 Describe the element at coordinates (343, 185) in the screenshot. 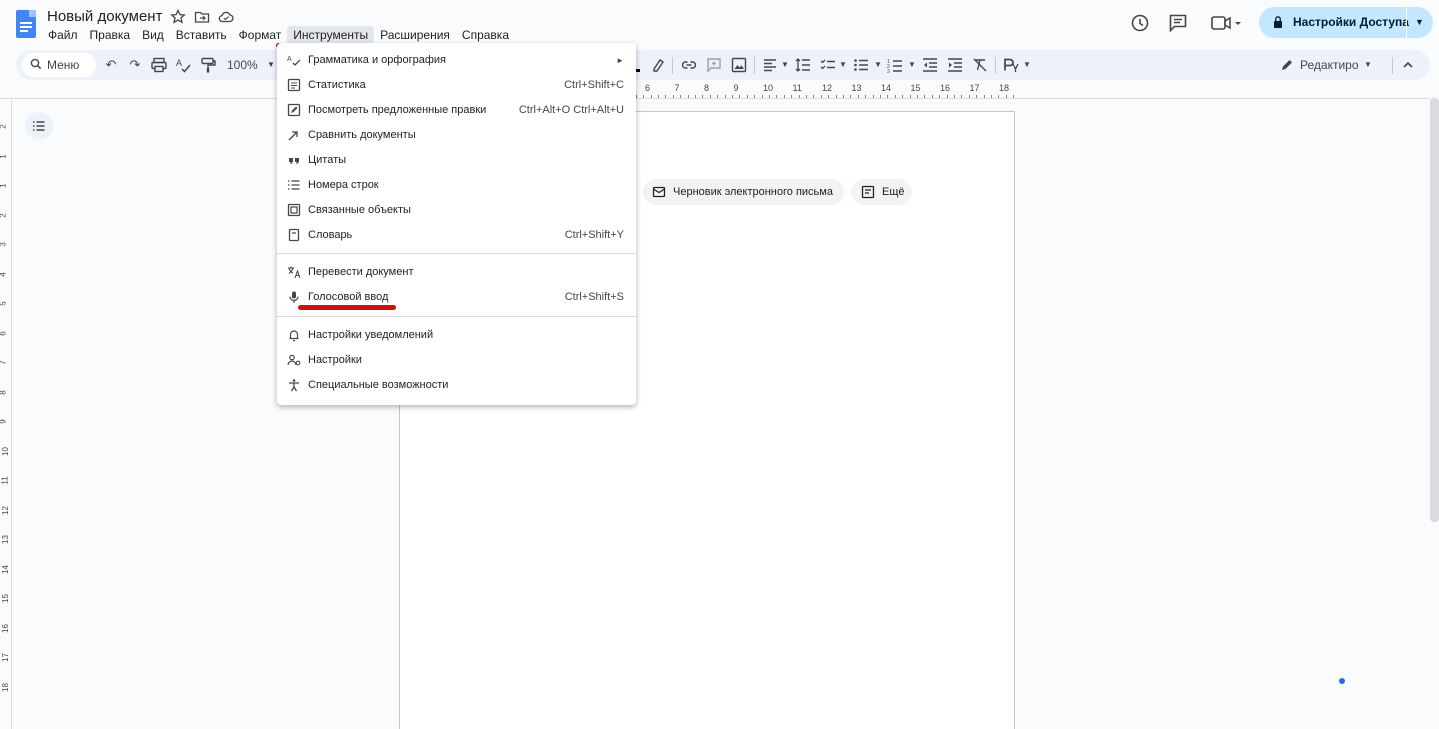

I see `menu-item-label: Номера строк` at that location.